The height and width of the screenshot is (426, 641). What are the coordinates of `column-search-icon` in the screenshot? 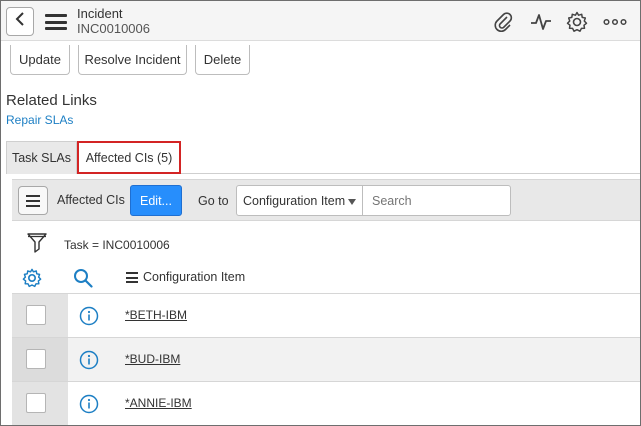 It's located at (83, 280).